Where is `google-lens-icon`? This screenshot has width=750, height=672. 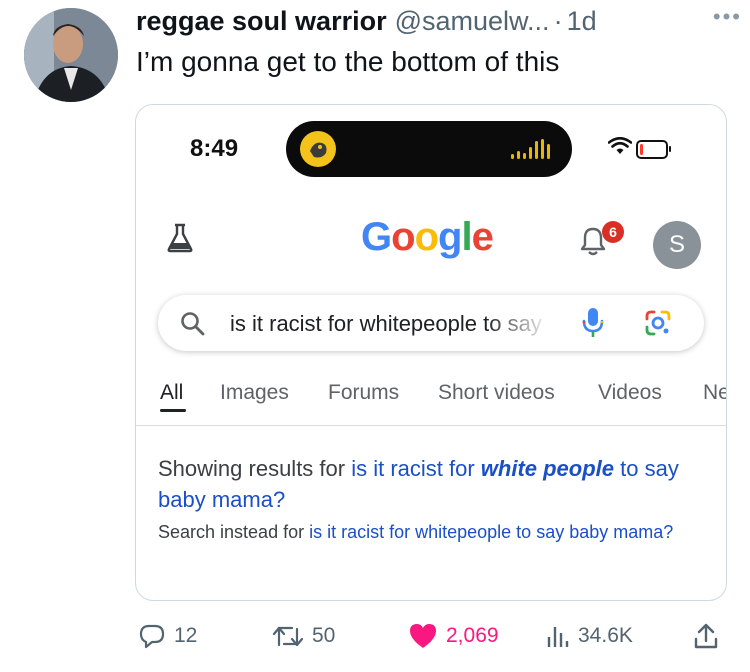 google-lens-icon is located at coordinates (658, 323).